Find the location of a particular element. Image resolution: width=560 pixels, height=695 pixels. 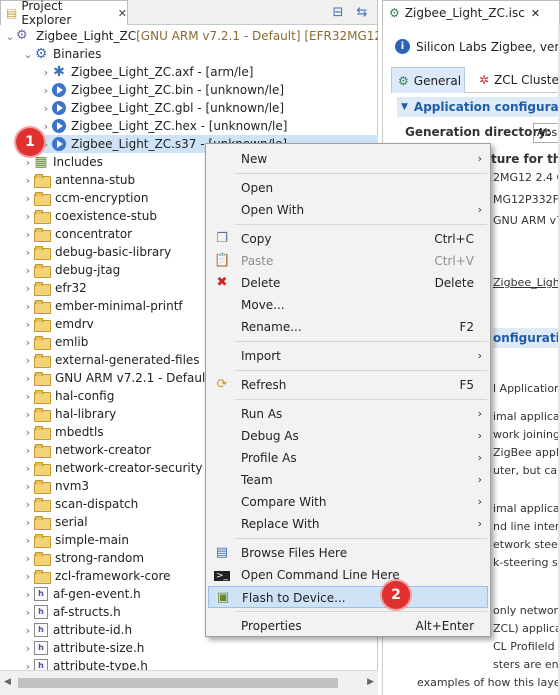

tree-item-header-file: › h af-gen-event.h is located at coordinates (81, 594).